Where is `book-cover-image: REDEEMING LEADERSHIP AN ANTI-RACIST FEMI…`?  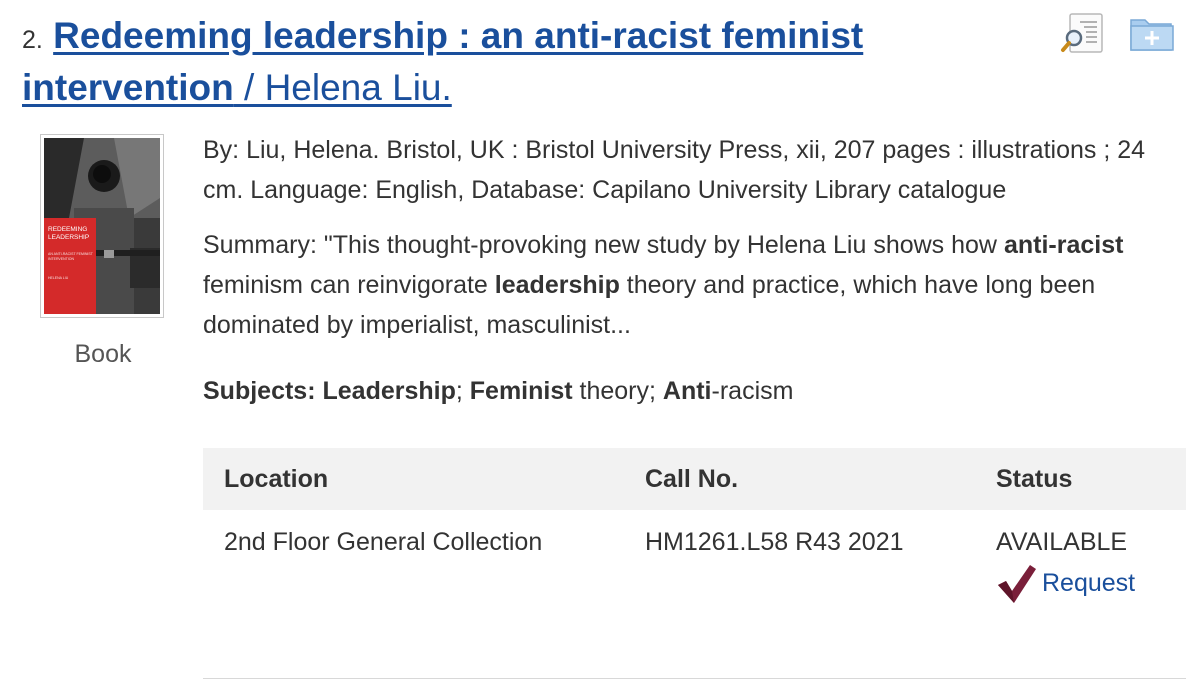
book-cover-image: REDEEMING LEADERSHIP AN ANTI-RACIST FEMI… is located at coordinates (102, 226).